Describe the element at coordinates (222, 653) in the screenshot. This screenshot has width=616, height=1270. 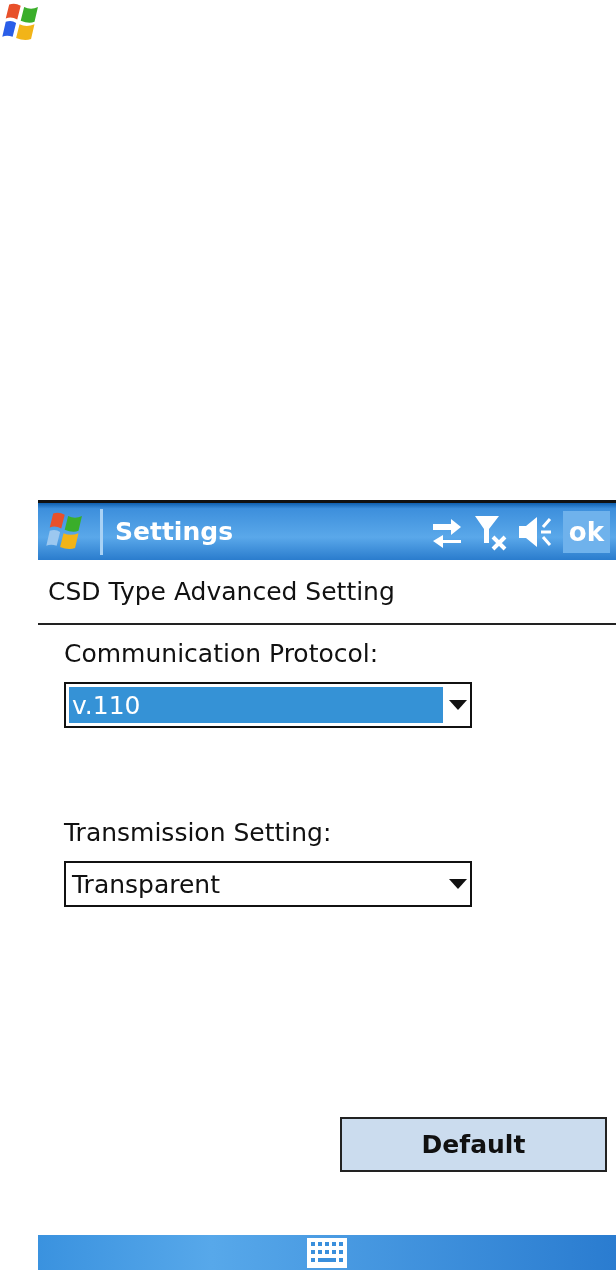
I see `field-label: Communication Protocol:` at that location.